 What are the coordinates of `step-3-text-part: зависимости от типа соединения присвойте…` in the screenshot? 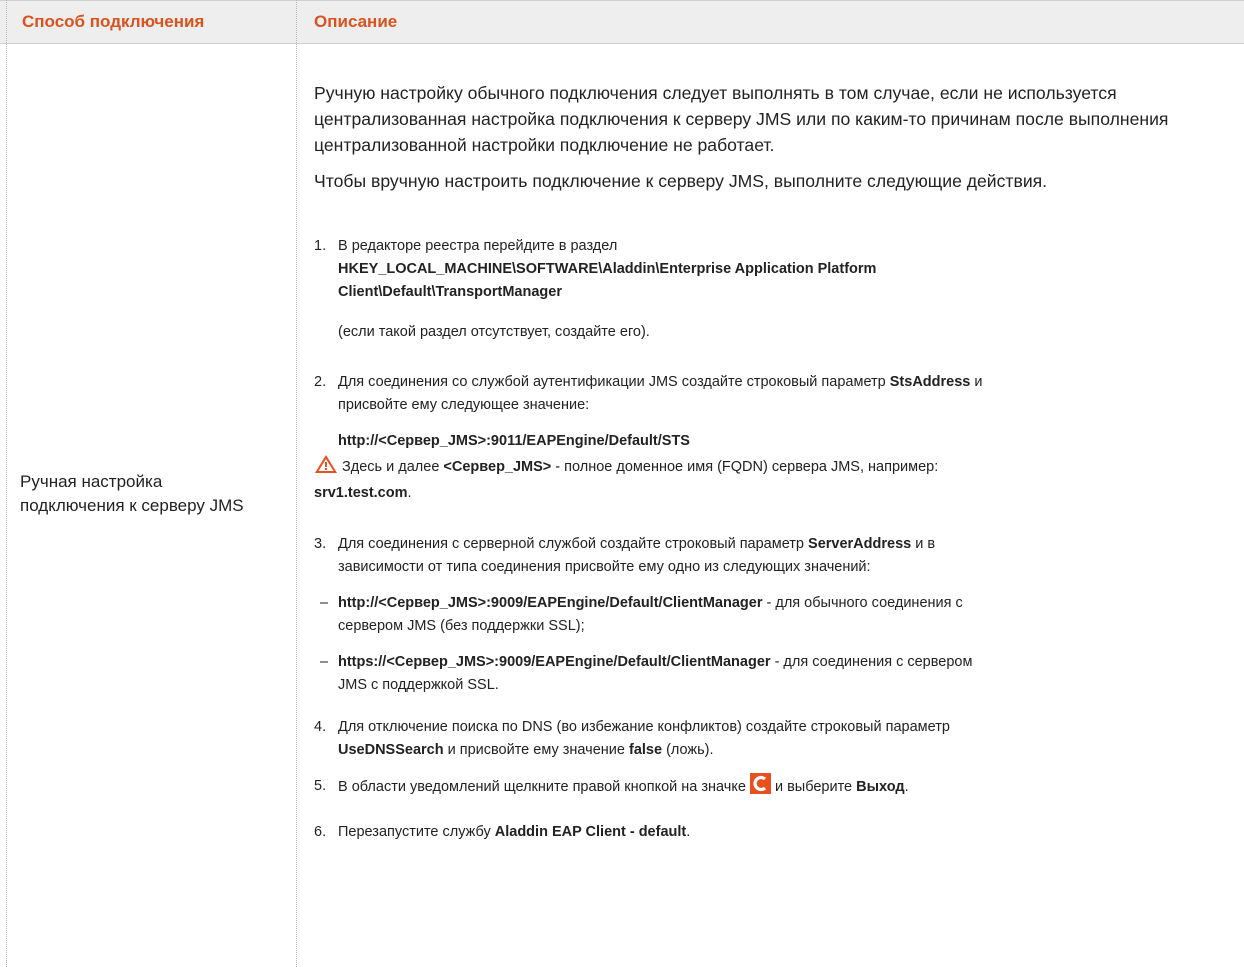 It's located at (604, 567).